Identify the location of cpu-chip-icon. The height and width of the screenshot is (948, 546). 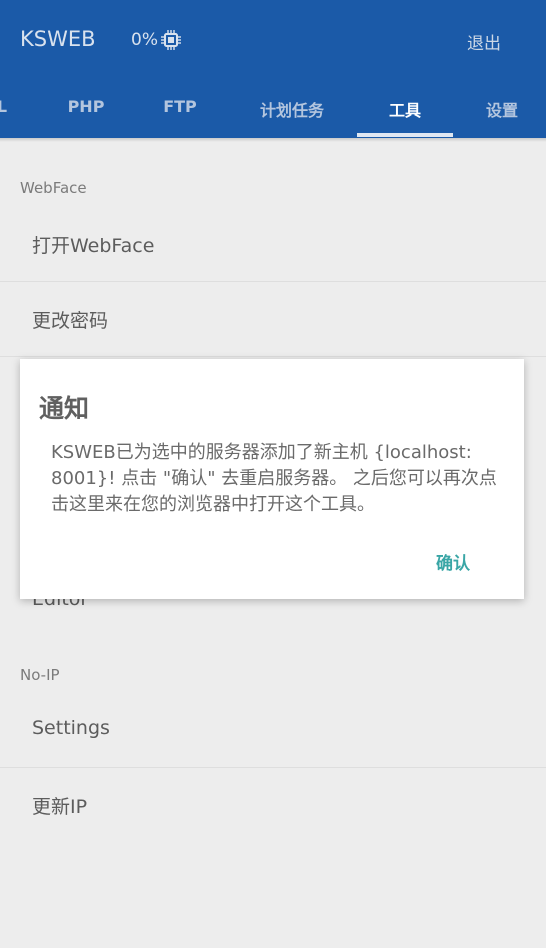
(171, 40).